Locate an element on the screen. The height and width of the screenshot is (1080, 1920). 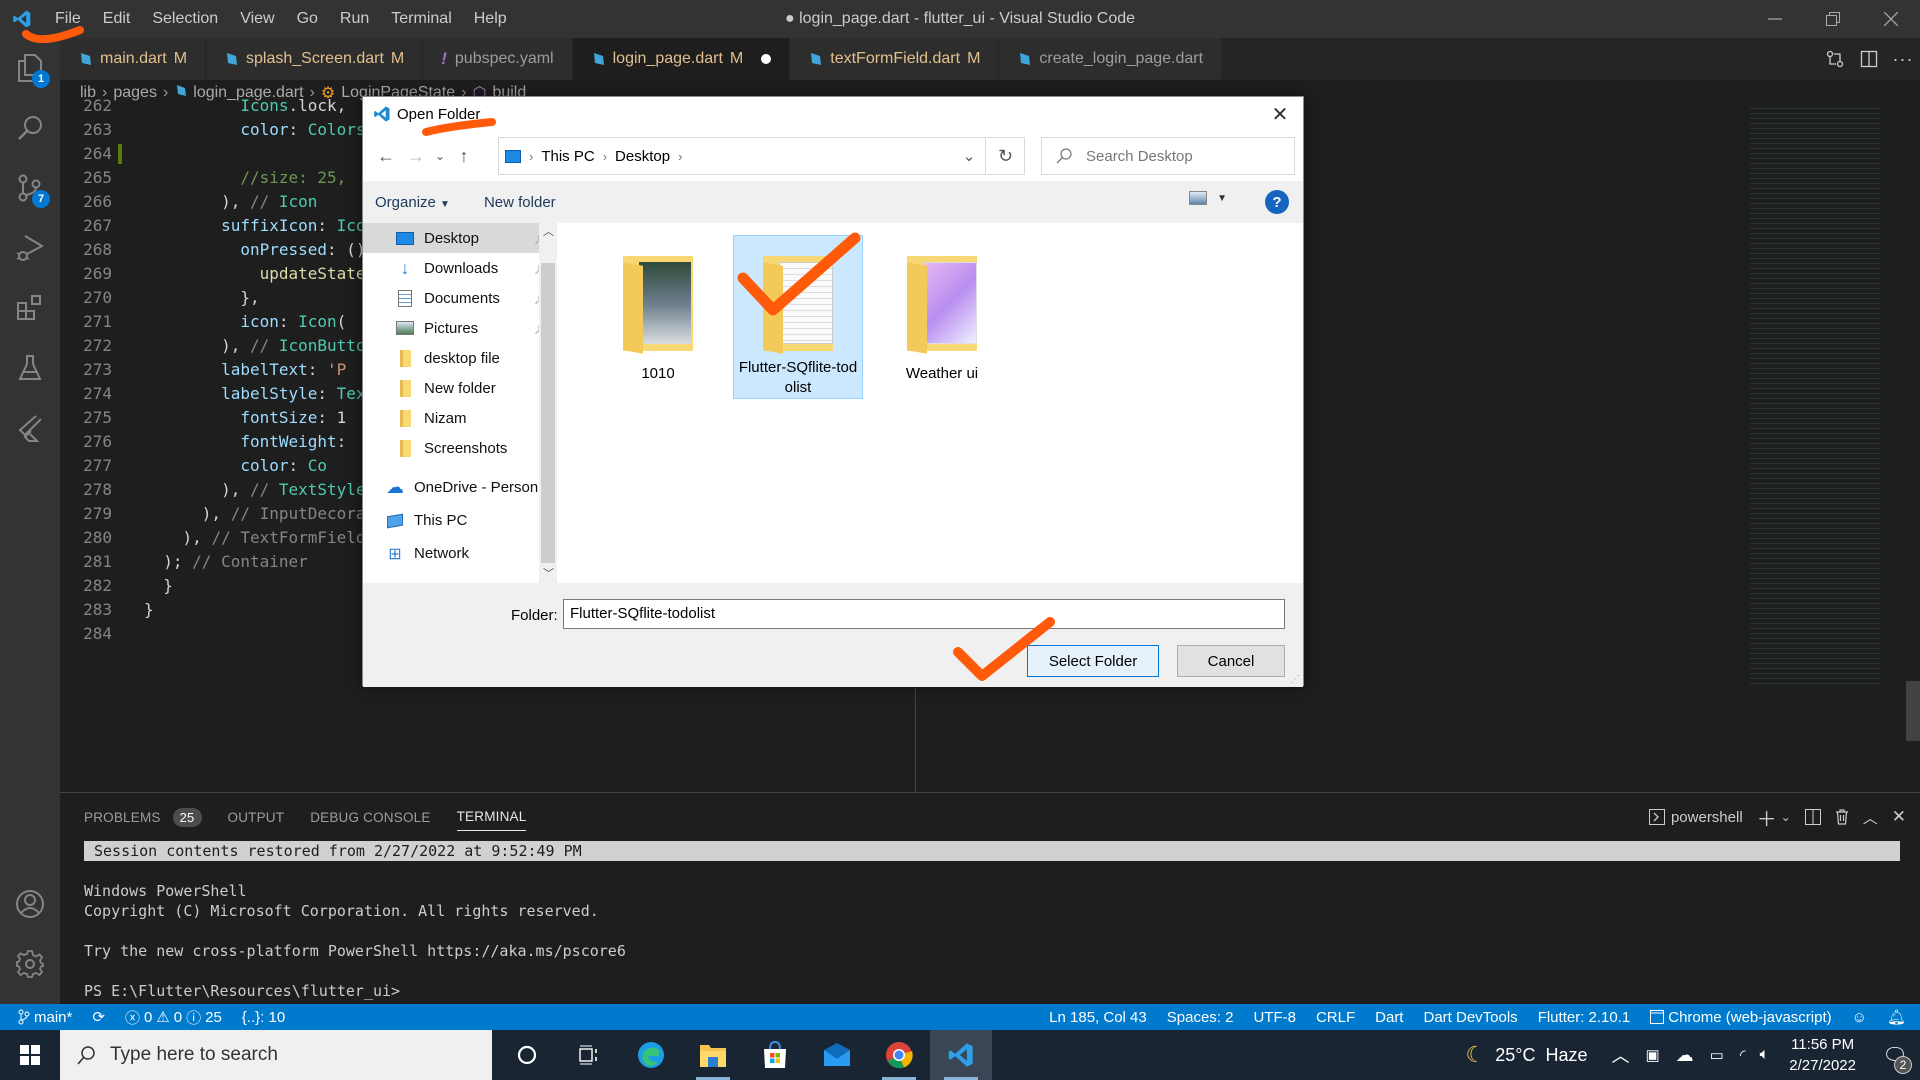
nav-item-desktop-file: desktop file is located at coordinates (460, 358).